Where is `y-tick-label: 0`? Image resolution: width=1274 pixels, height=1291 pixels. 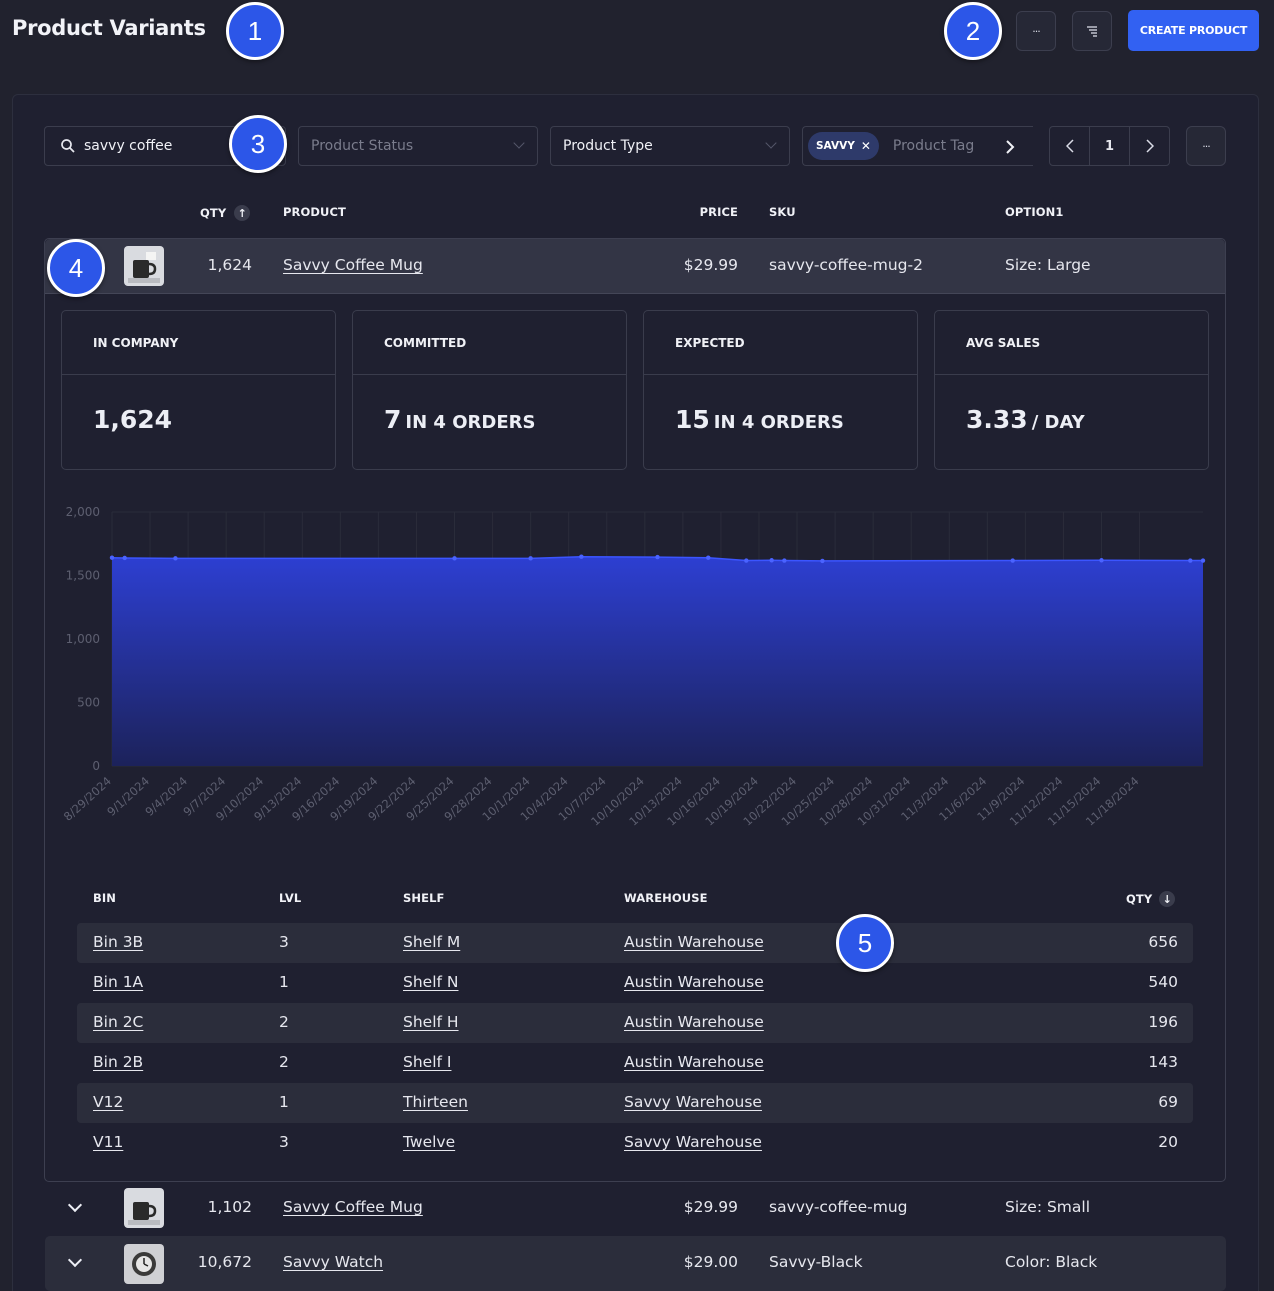 y-tick-label: 0 is located at coordinates (96, 766).